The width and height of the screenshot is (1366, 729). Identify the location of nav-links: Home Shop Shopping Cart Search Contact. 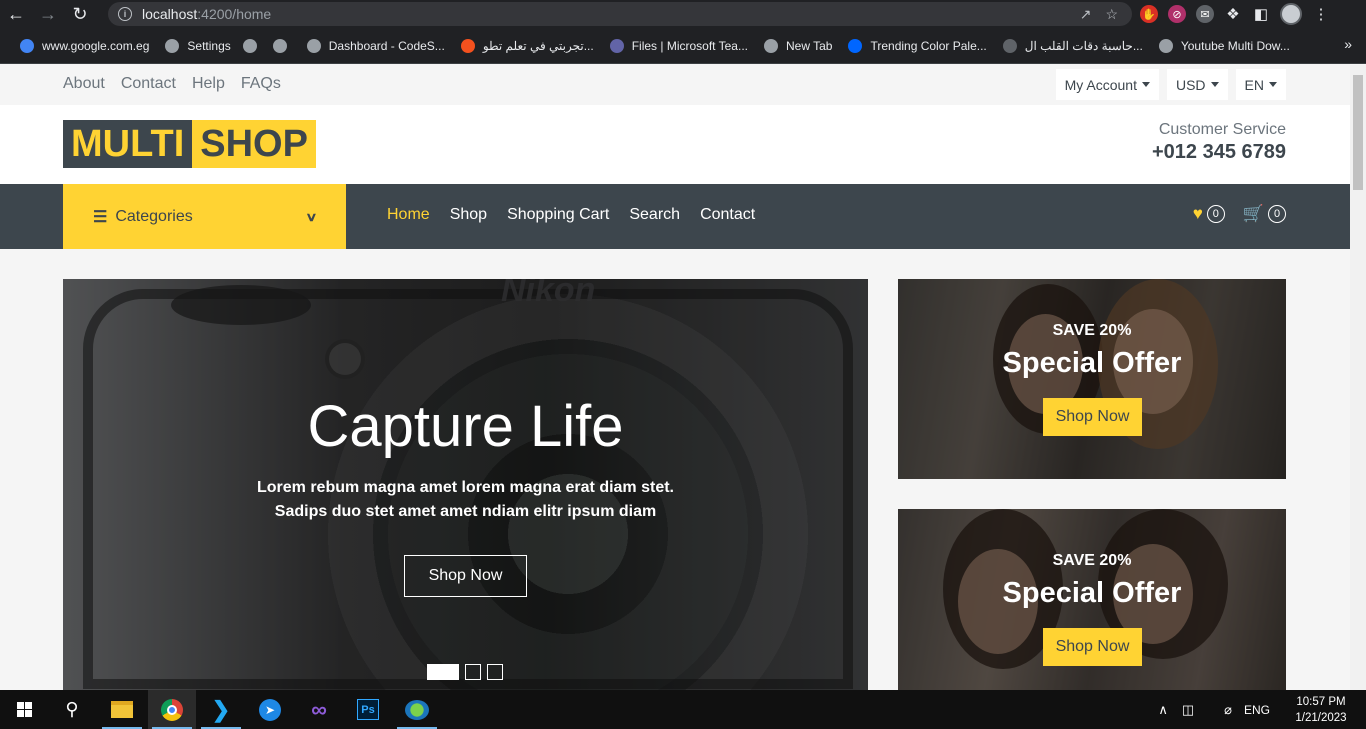
(571, 215).